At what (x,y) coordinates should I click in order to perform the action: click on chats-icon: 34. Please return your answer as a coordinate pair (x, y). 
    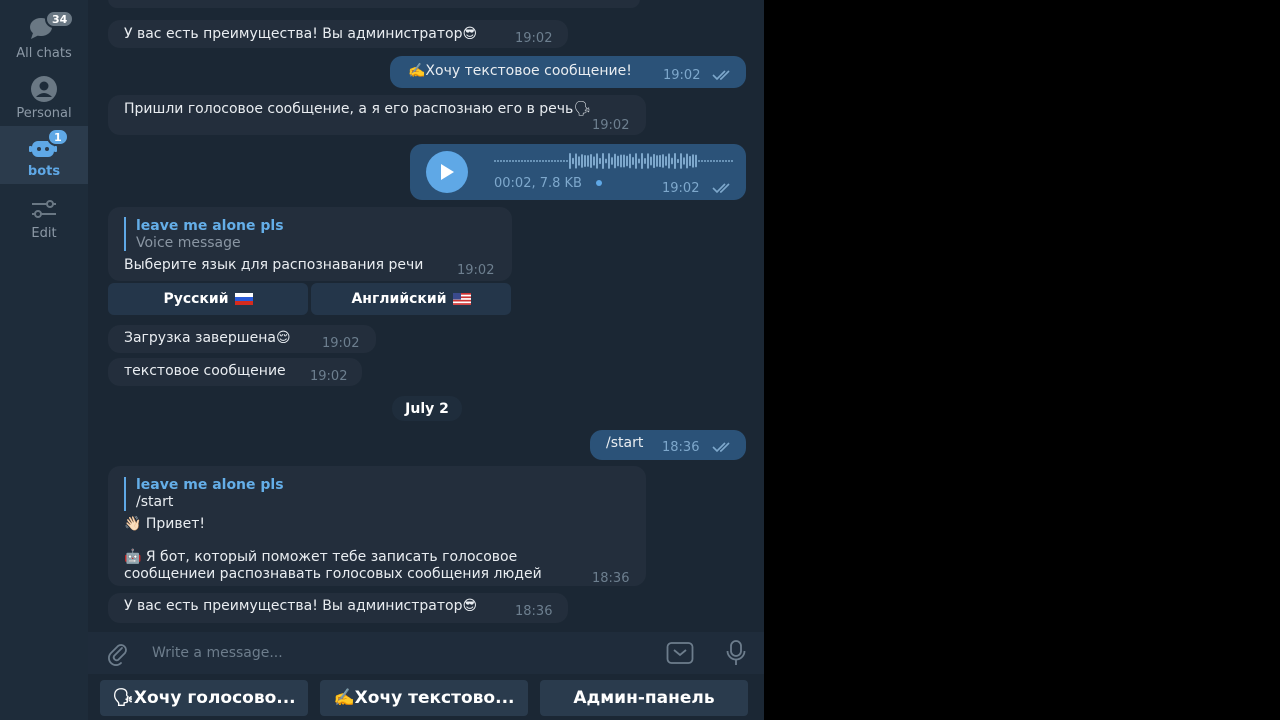
    Looking at the image, I should click on (51, 27).